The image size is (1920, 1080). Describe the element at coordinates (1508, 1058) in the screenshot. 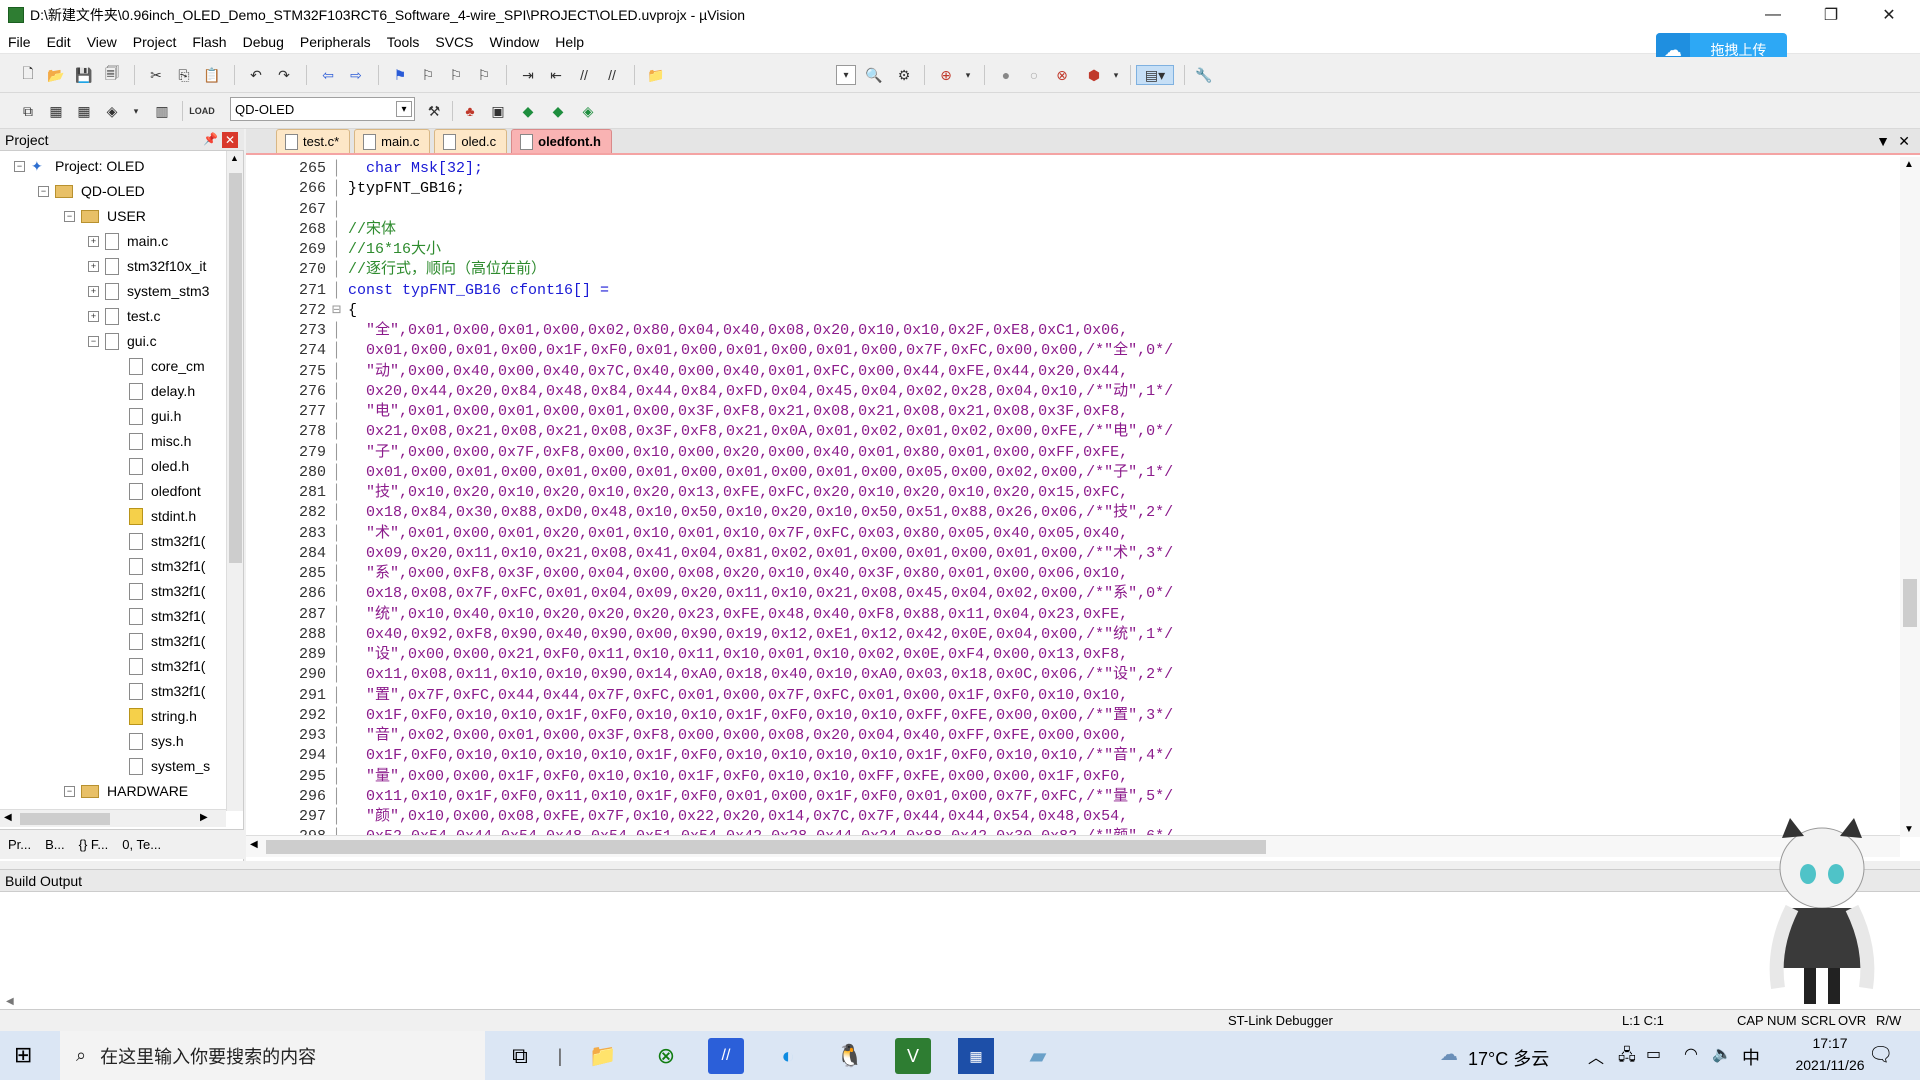

I see `weather-text: 17°C 多云` at that location.